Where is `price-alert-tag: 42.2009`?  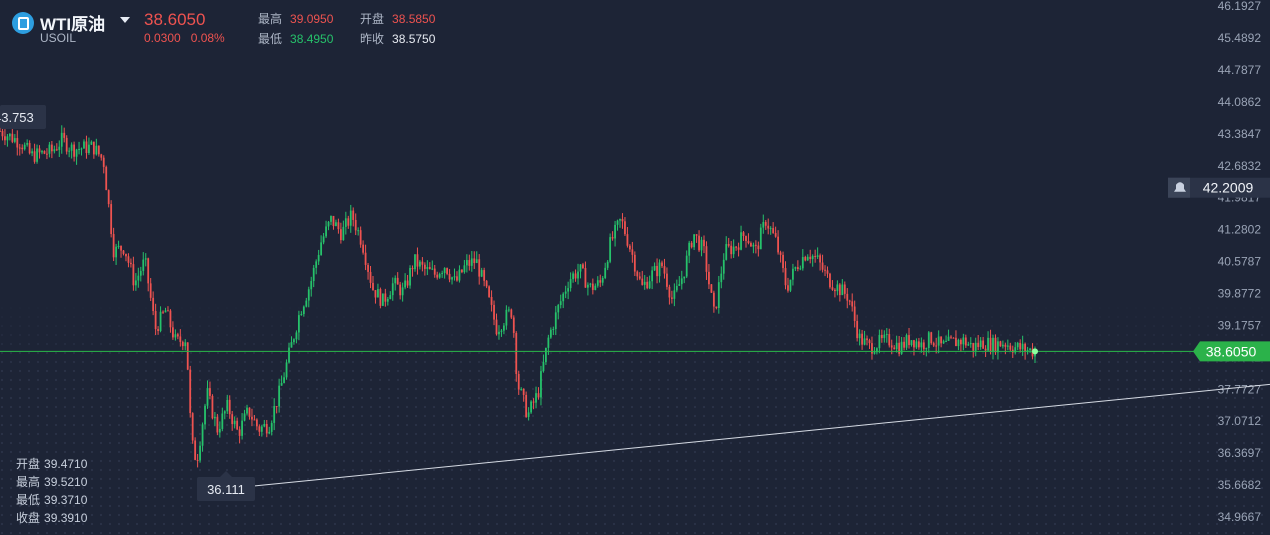 price-alert-tag: 42.2009 is located at coordinates (1219, 187).